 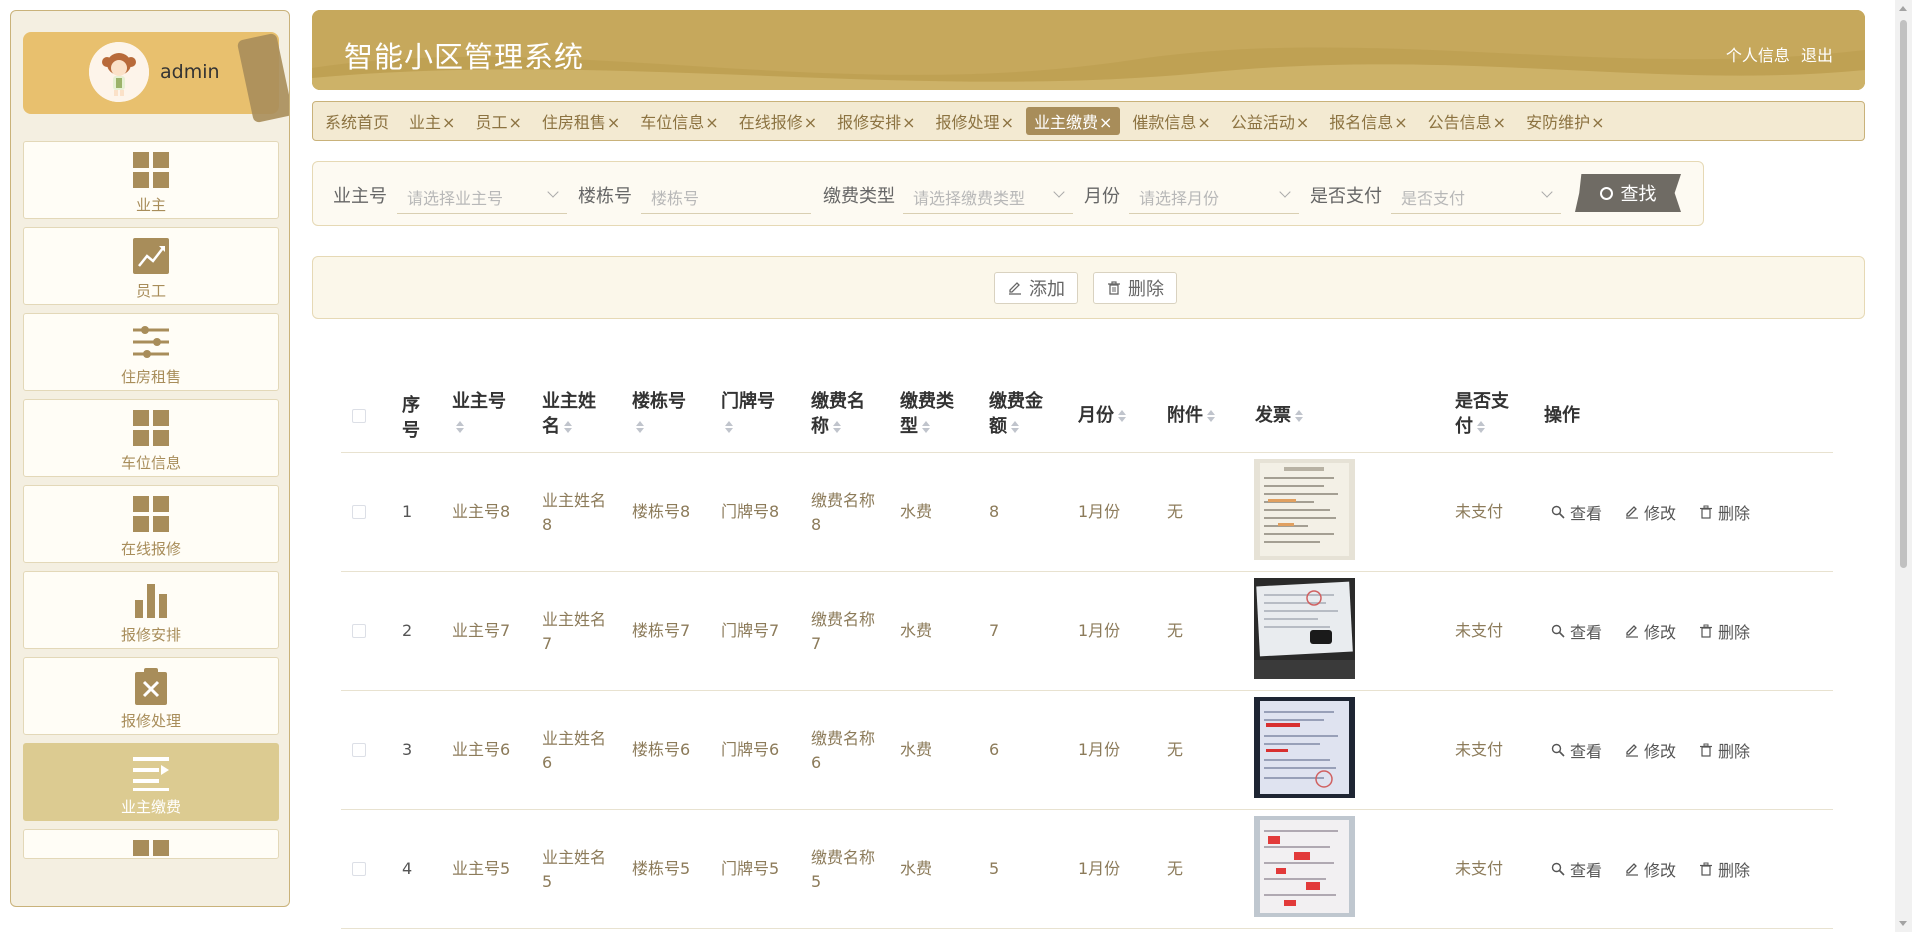 I want to click on scroll-up-arrow-icon, so click(x=1903, y=8).